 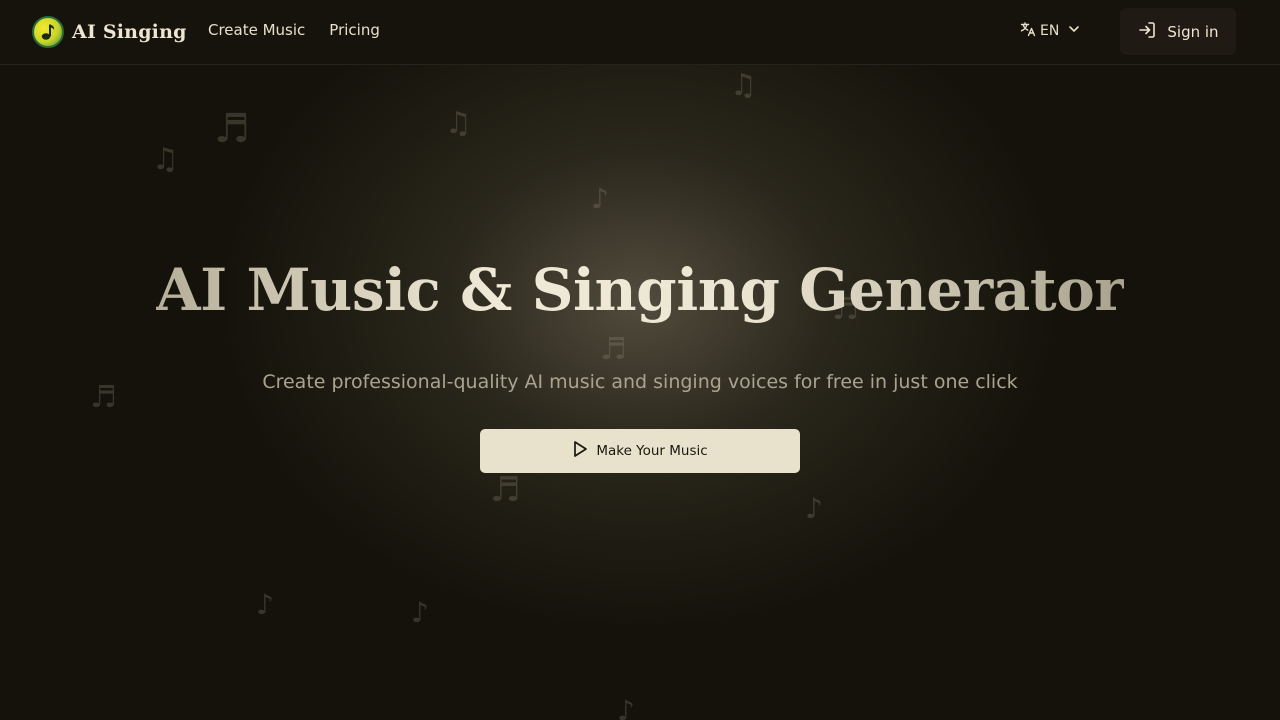 I want to click on brand-logo: AI Singing, so click(x=109, y=32).